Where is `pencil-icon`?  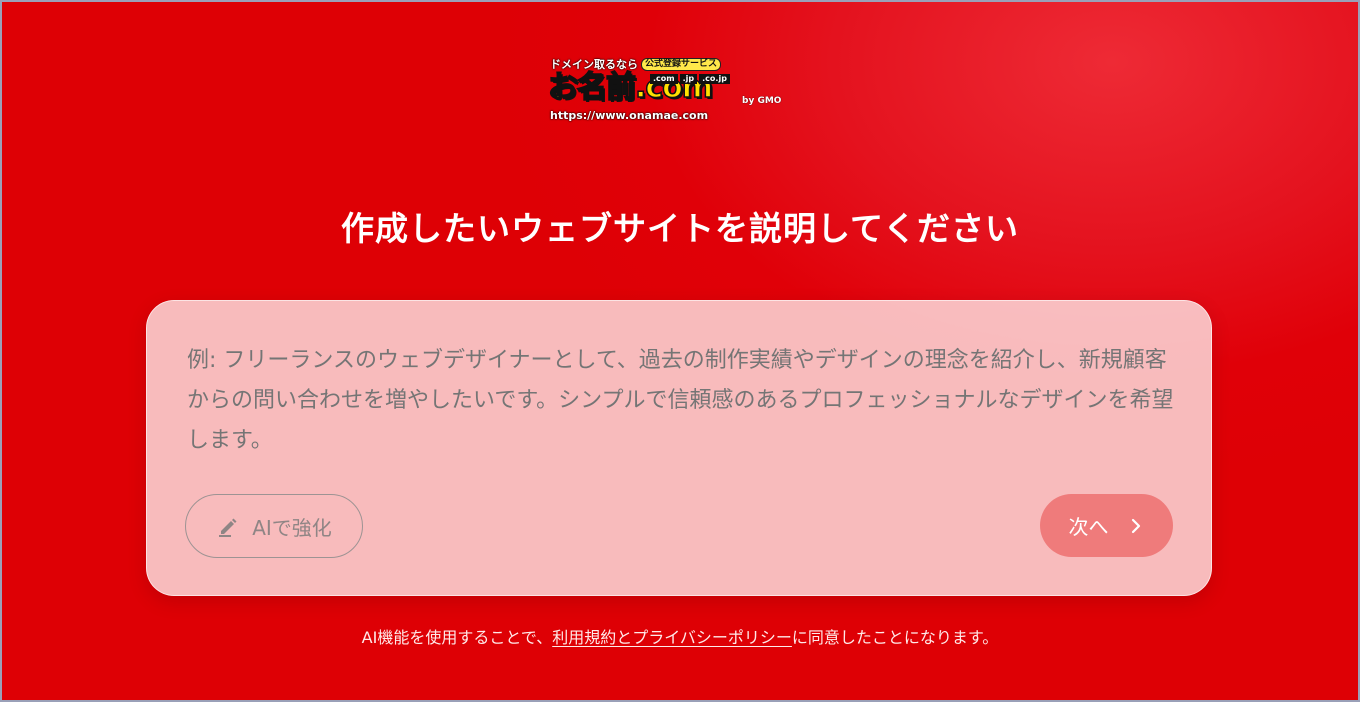
pencil-icon is located at coordinates (228, 526).